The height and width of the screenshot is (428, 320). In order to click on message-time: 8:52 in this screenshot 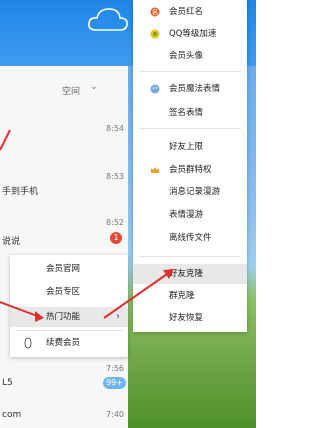, I will do `click(115, 222)`.